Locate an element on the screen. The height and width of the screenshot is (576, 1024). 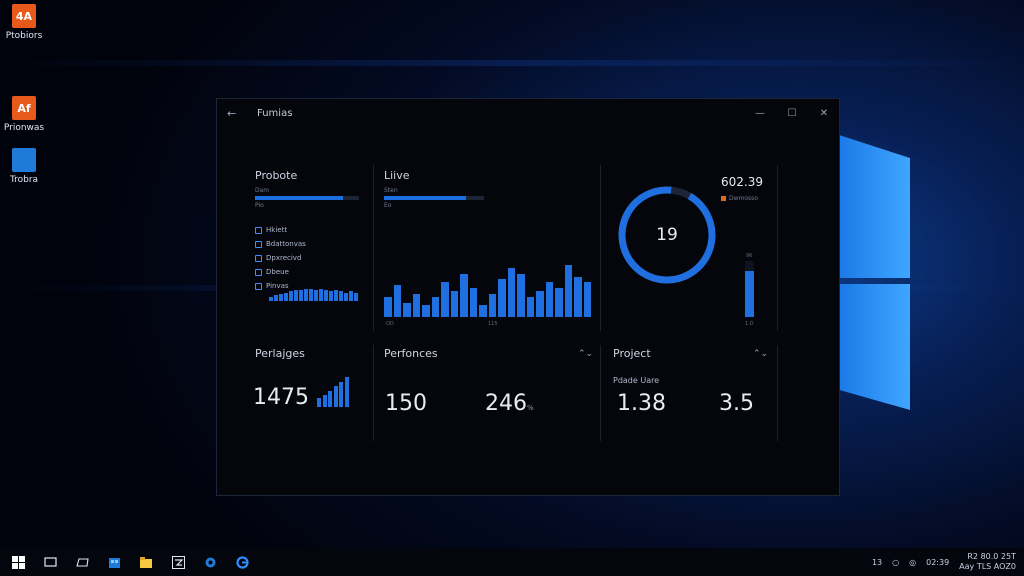
product-list-item: Hkiett is located at coordinates (309, 230).